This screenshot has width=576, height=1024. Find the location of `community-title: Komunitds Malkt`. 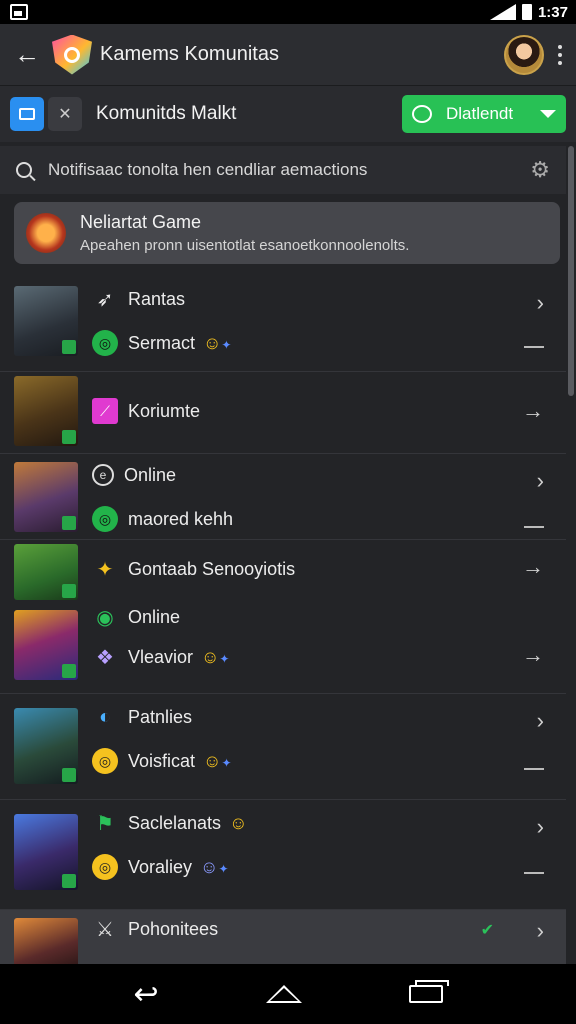

community-title: Komunitds Malkt is located at coordinates (166, 113).